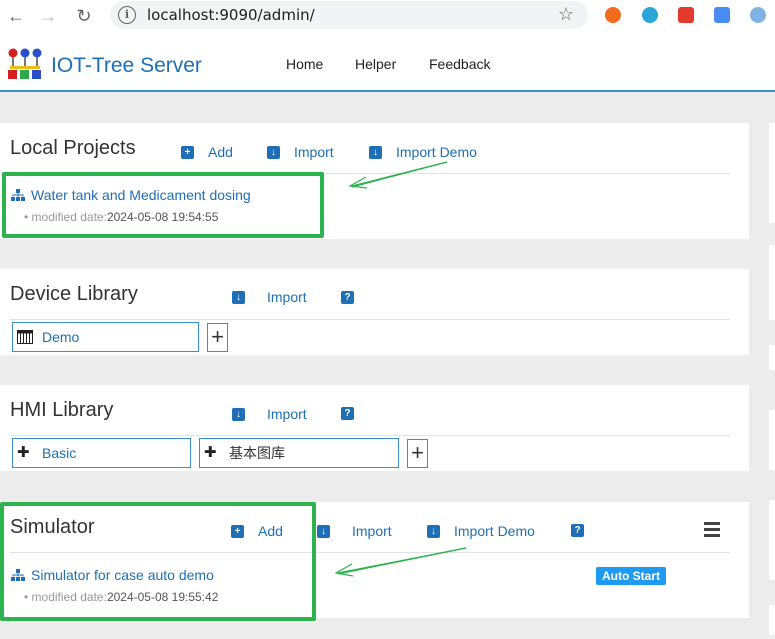  I want to click on auto-start-badge: Auto Start, so click(631, 576).